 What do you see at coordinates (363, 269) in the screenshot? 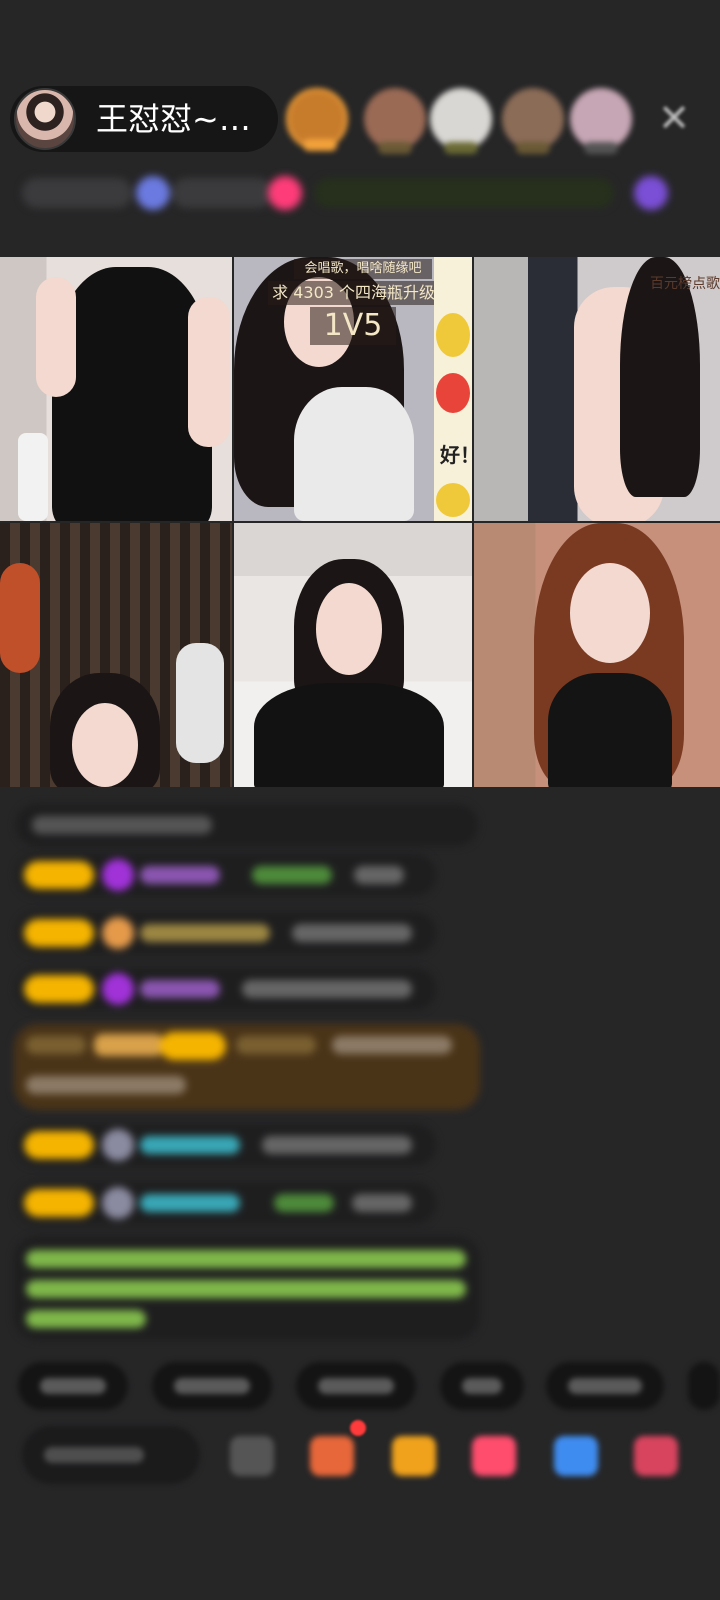
I see `streamer-slogan: 会唱歌，唱啥随缘吧` at bounding box center [363, 269].